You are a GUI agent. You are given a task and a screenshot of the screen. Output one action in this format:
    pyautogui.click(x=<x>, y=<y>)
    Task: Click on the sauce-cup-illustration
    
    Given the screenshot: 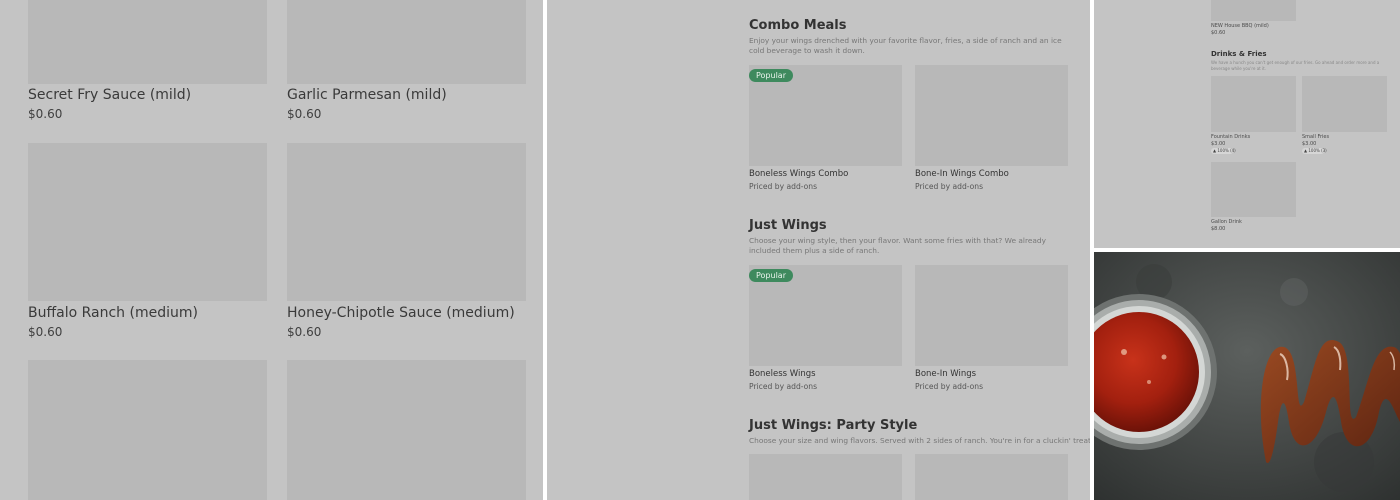 What is the action you would take?
    pyautogui.click(x=1247, y=376)
    